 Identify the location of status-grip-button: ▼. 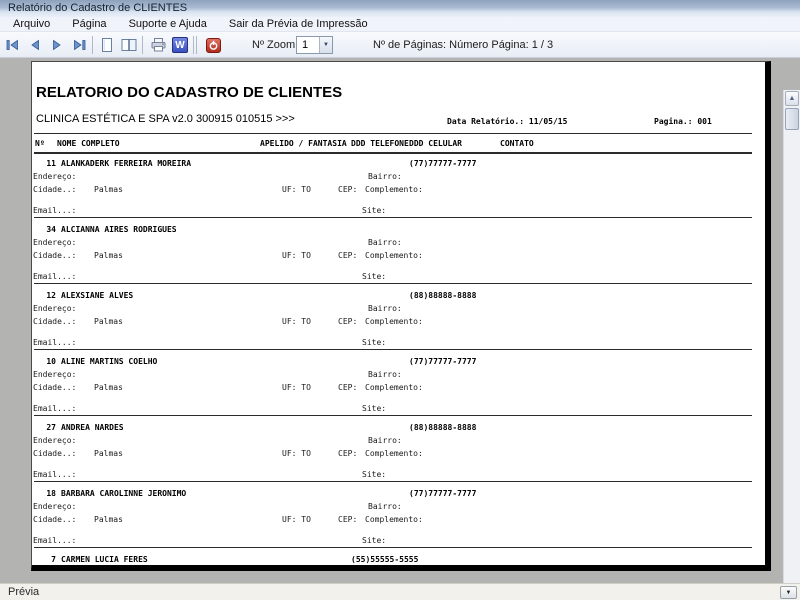
(788, 592).